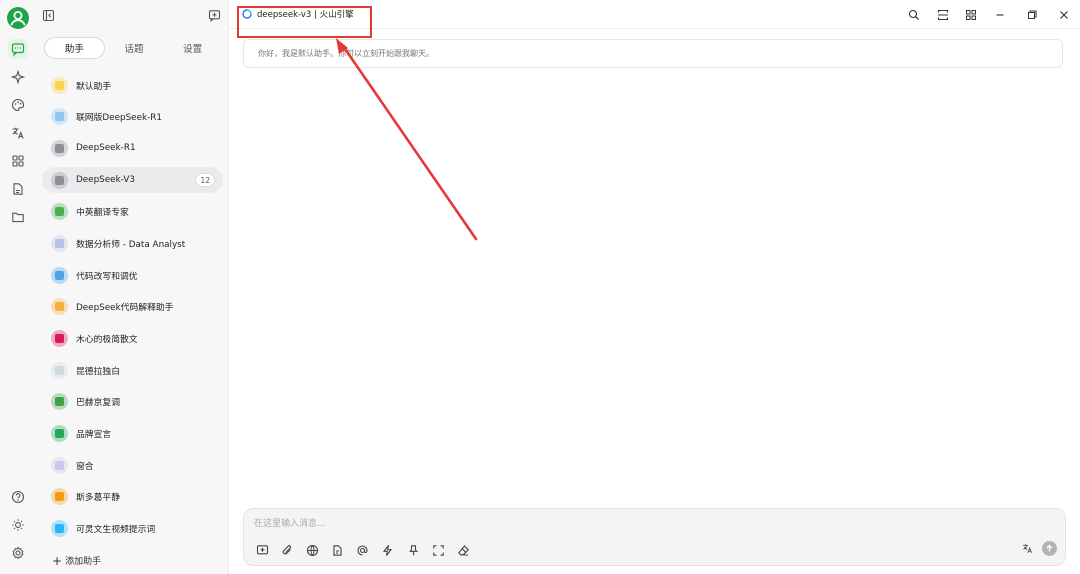  Describe the element at coordinates (125, 308) in the screenshot. I see `assistant-label: DeepSeek代码解释助手` at that location.